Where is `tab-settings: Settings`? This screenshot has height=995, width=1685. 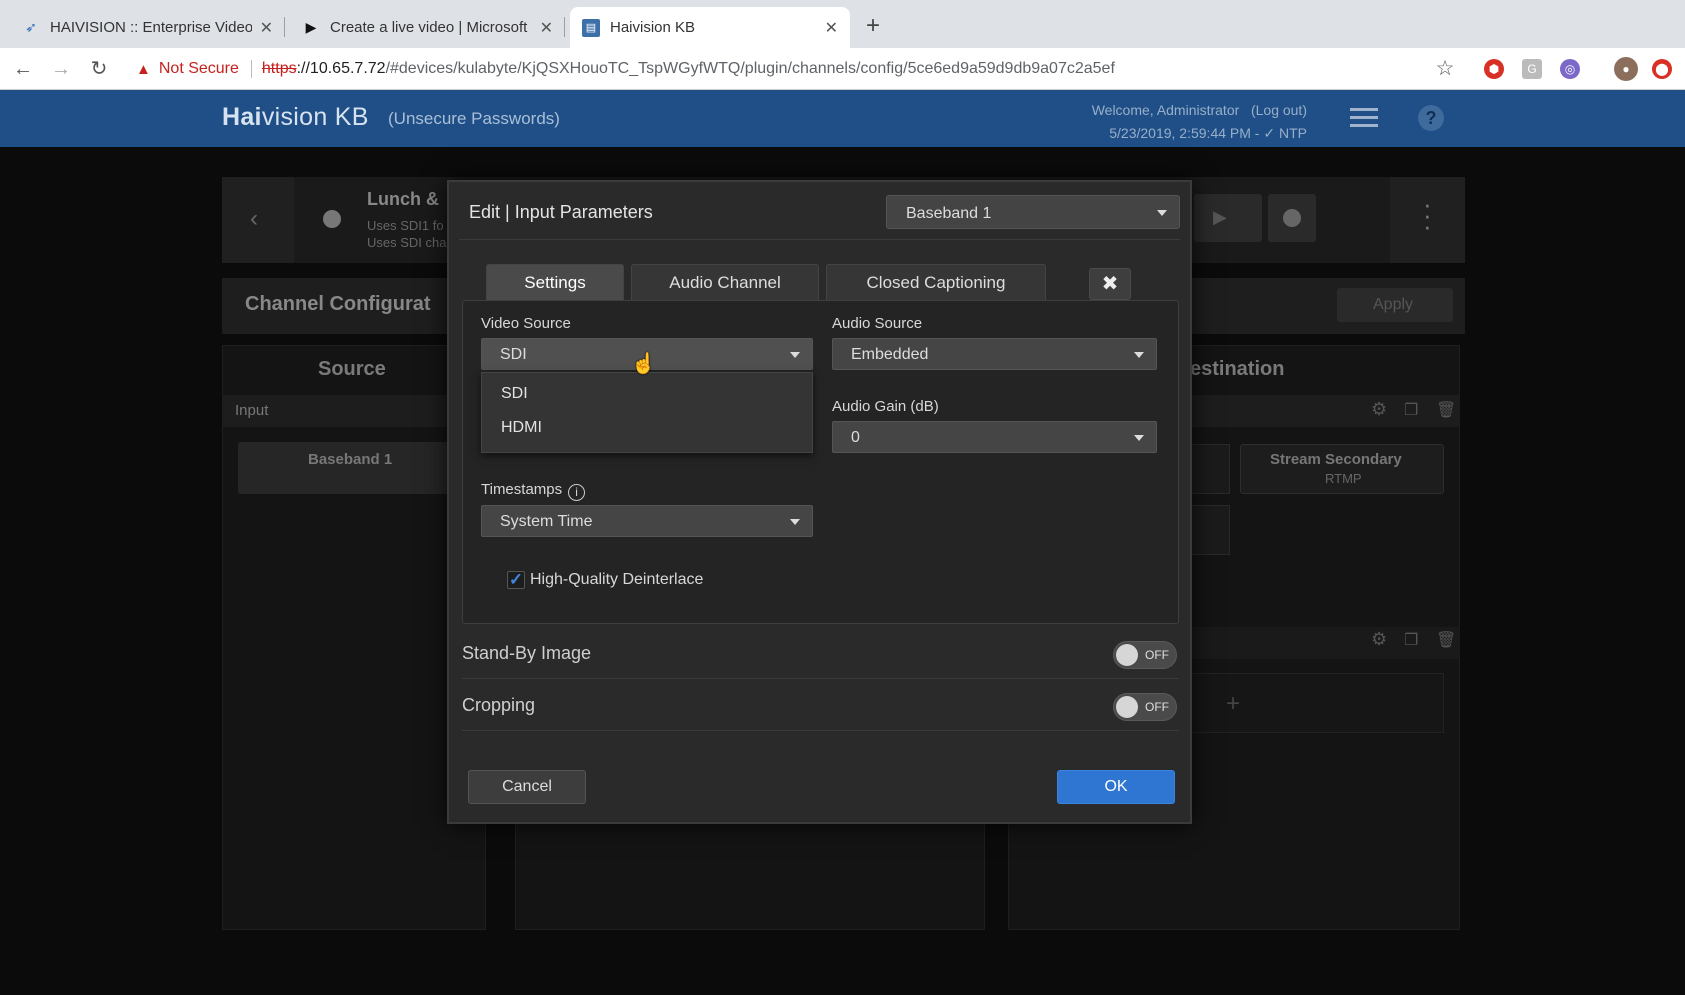
tab-settings: Settings is located at coordinates (555, 282).